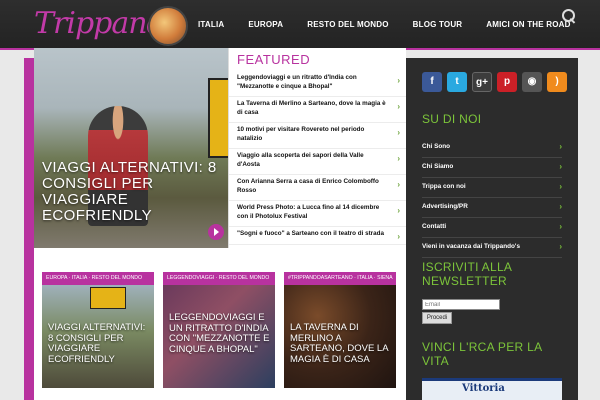 This screenshot has width=600, height=400. I want to click on newsletter-heading: ISCRIVITI ALLA NEWSLETTER, so click(467, 274).